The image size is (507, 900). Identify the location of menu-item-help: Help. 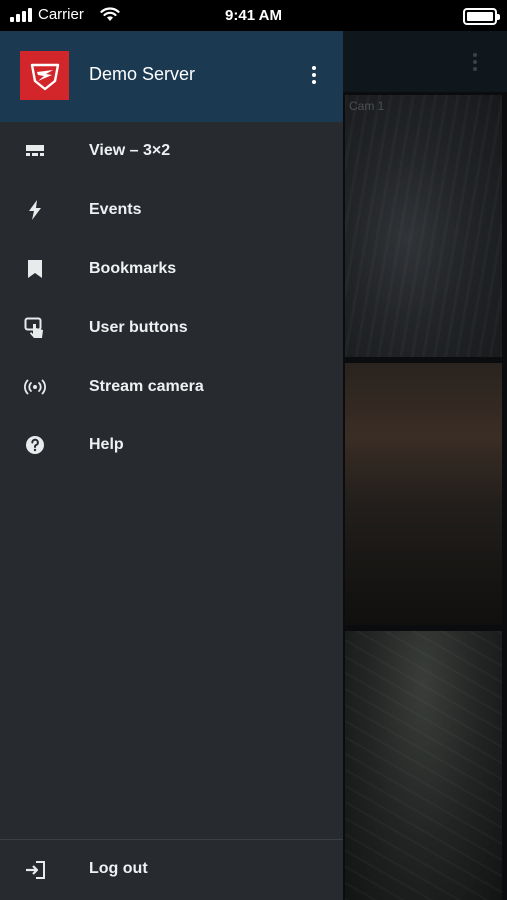
(171, 445).